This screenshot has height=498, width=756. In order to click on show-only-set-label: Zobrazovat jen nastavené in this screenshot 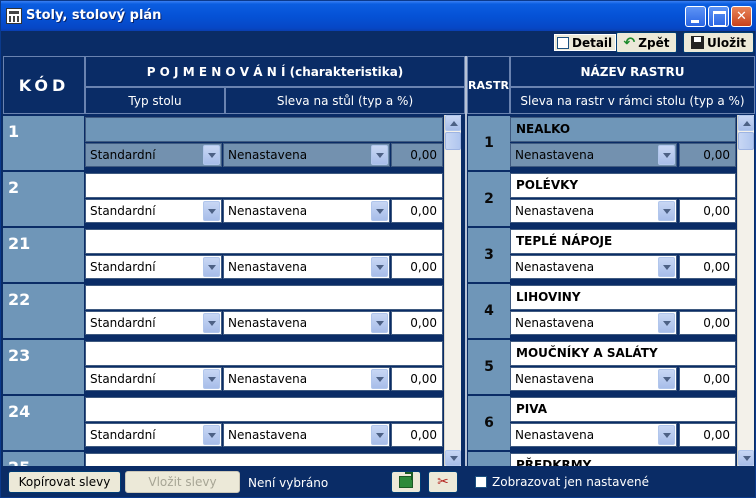, I will do `click(570, 482)`.